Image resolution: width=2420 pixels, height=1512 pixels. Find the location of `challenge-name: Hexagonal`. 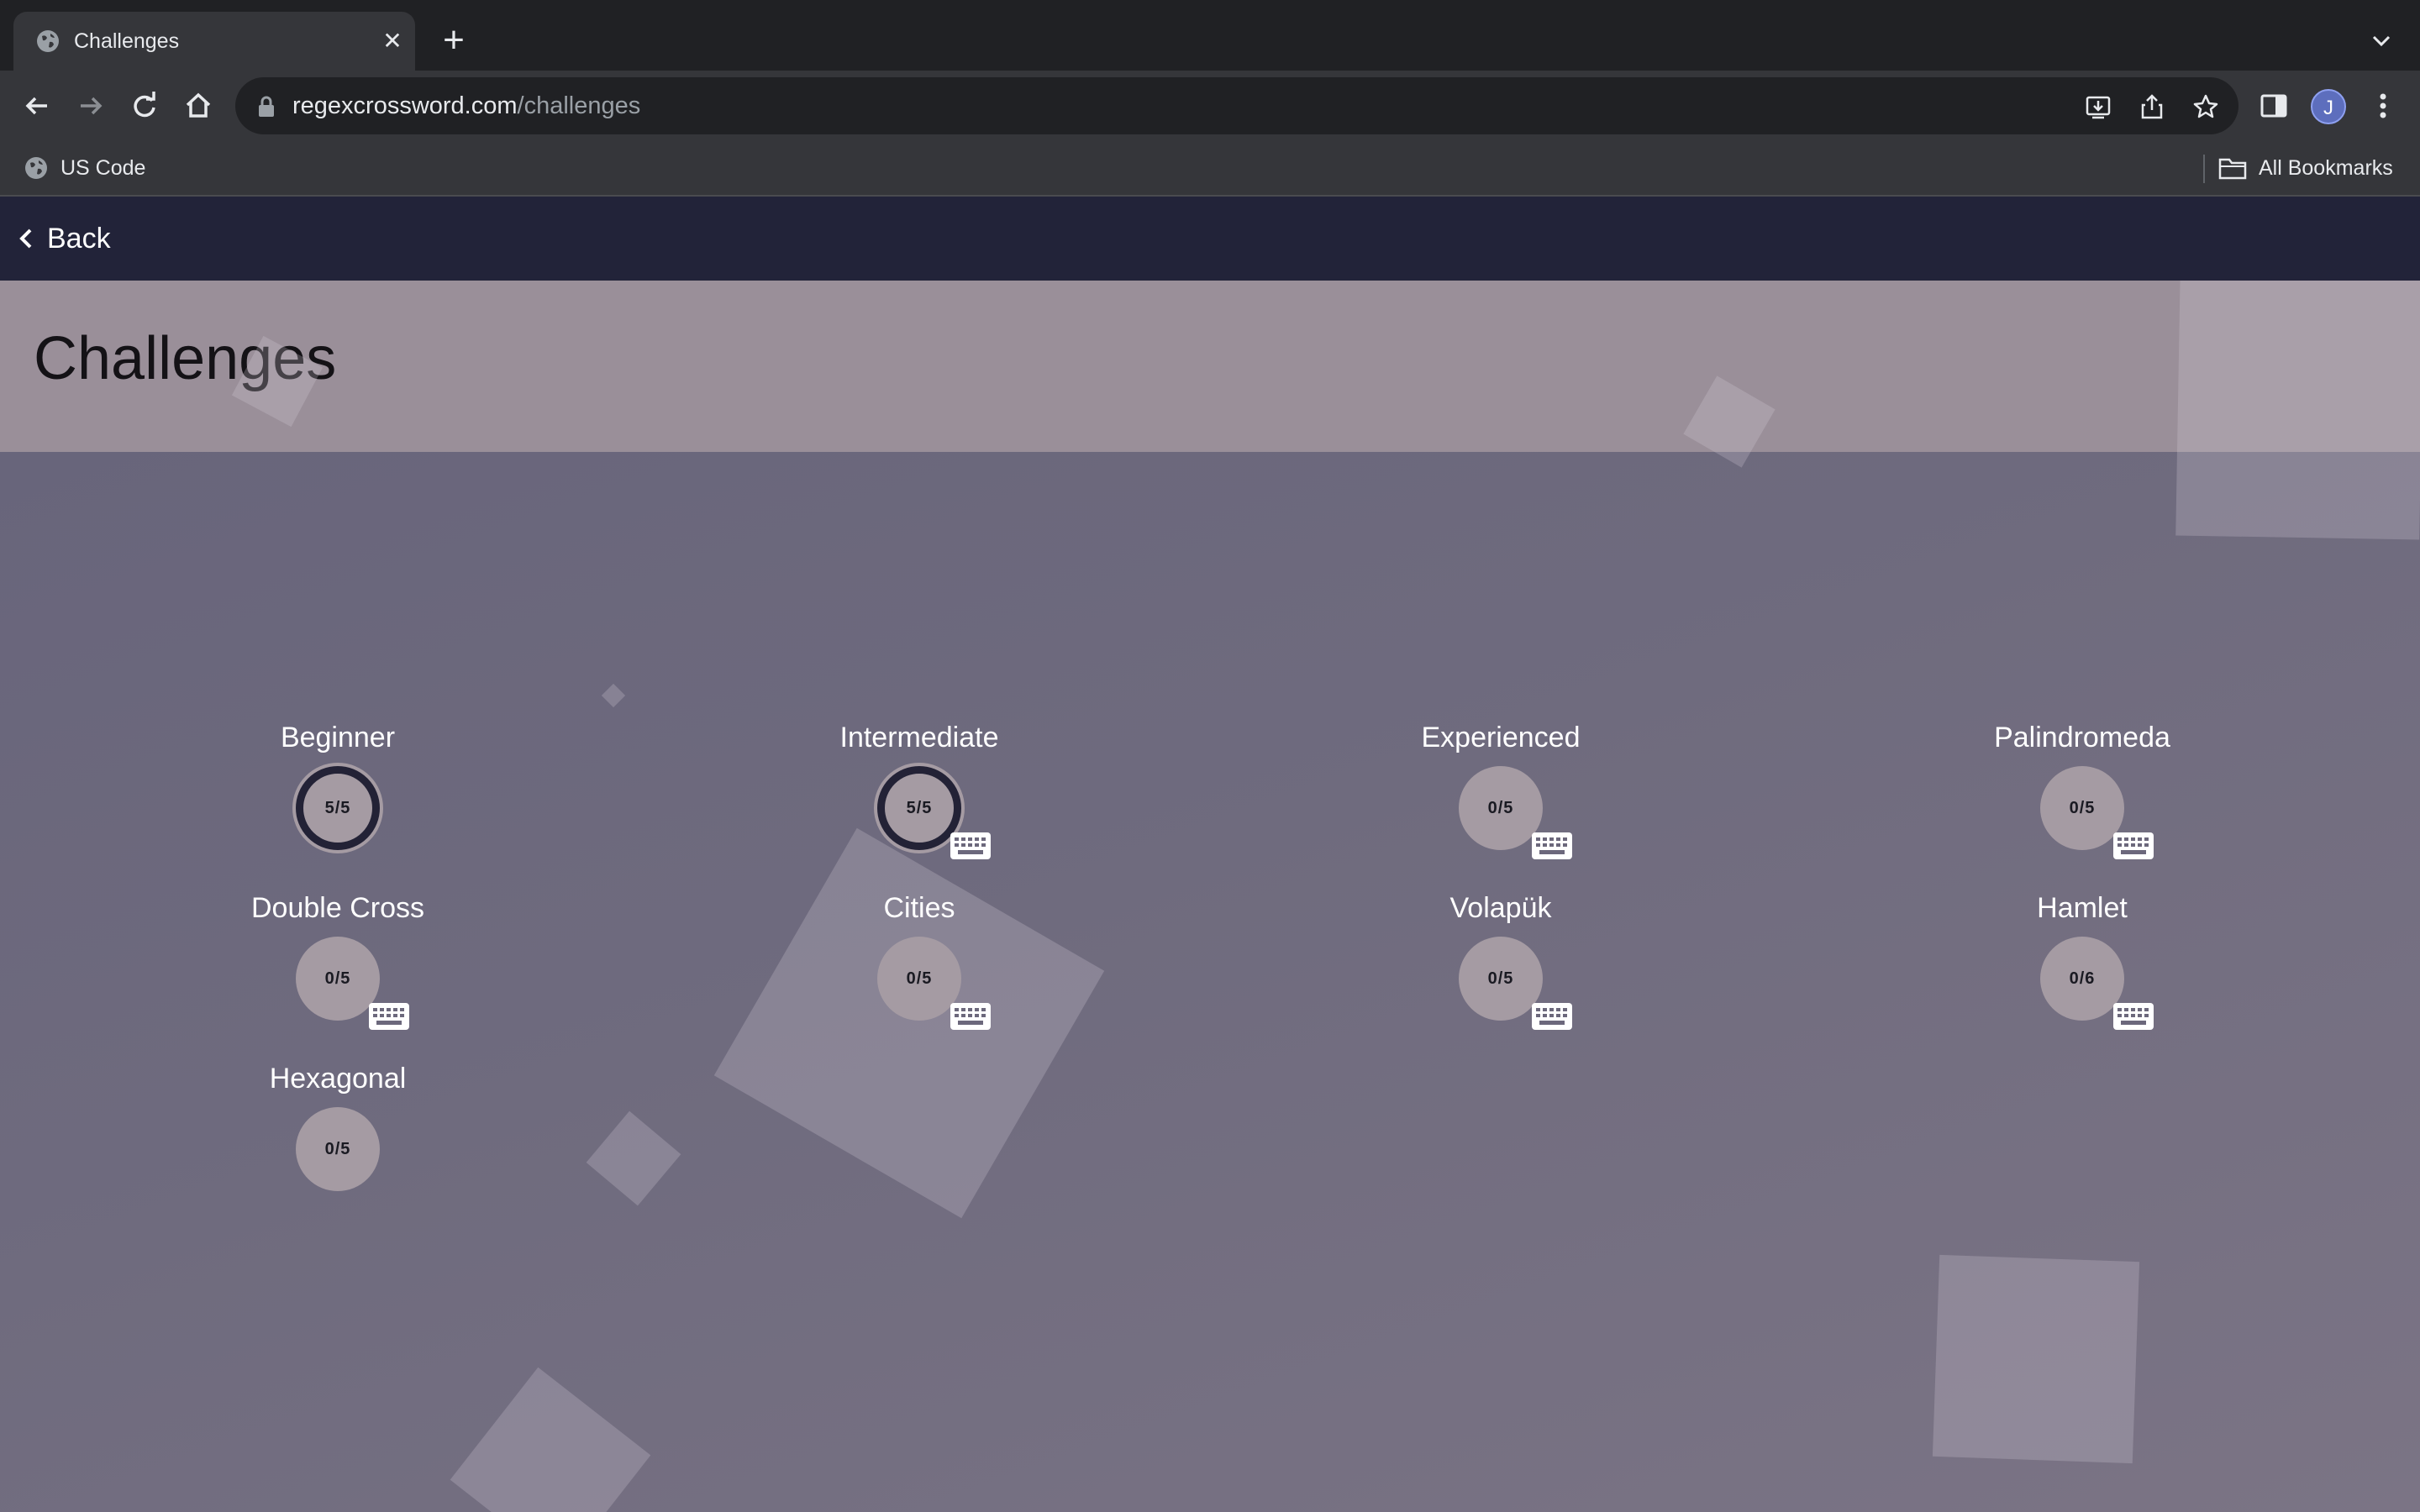

challenge-name: Hexagonal is located at coordinates (338, 1079).